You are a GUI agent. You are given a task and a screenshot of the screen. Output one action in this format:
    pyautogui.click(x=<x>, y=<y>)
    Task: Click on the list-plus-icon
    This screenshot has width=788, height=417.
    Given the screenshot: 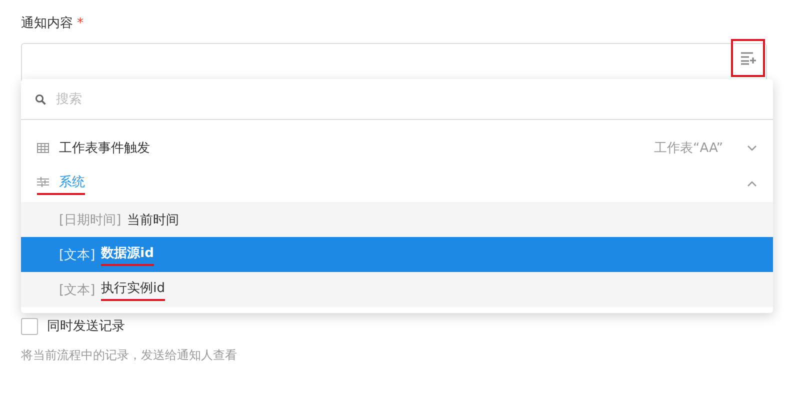 What is the action you would take?
    pyautogui.click(x=748, y=58)
    